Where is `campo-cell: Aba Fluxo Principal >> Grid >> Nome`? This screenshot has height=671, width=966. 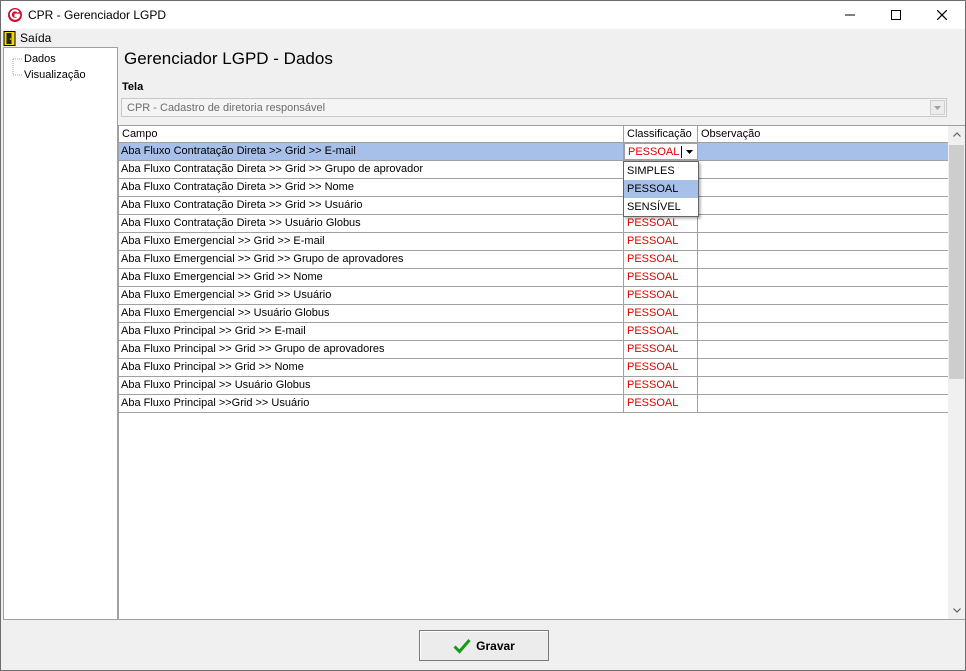 campo-cell: Aba Fluxo Principal >> Grid >> Nome is located at coordinates (371, 367).